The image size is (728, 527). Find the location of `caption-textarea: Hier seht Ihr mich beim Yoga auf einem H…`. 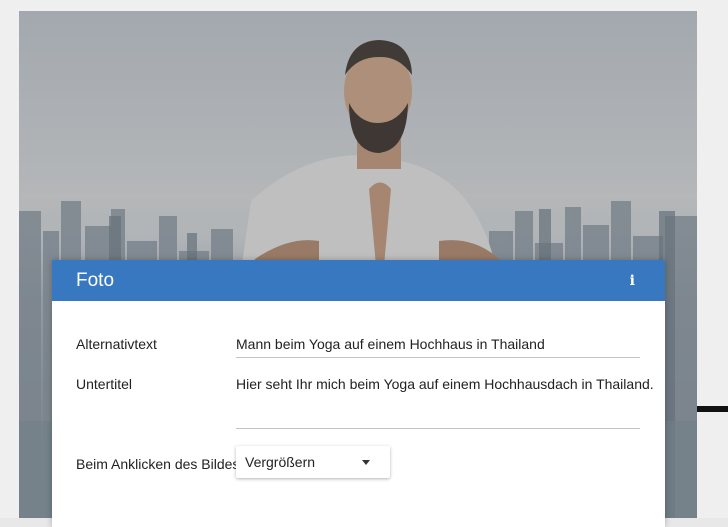

caption-textarea: Hier seht Ihr mich beim Yoga auf einem H… is located at coordinates (445, 384).